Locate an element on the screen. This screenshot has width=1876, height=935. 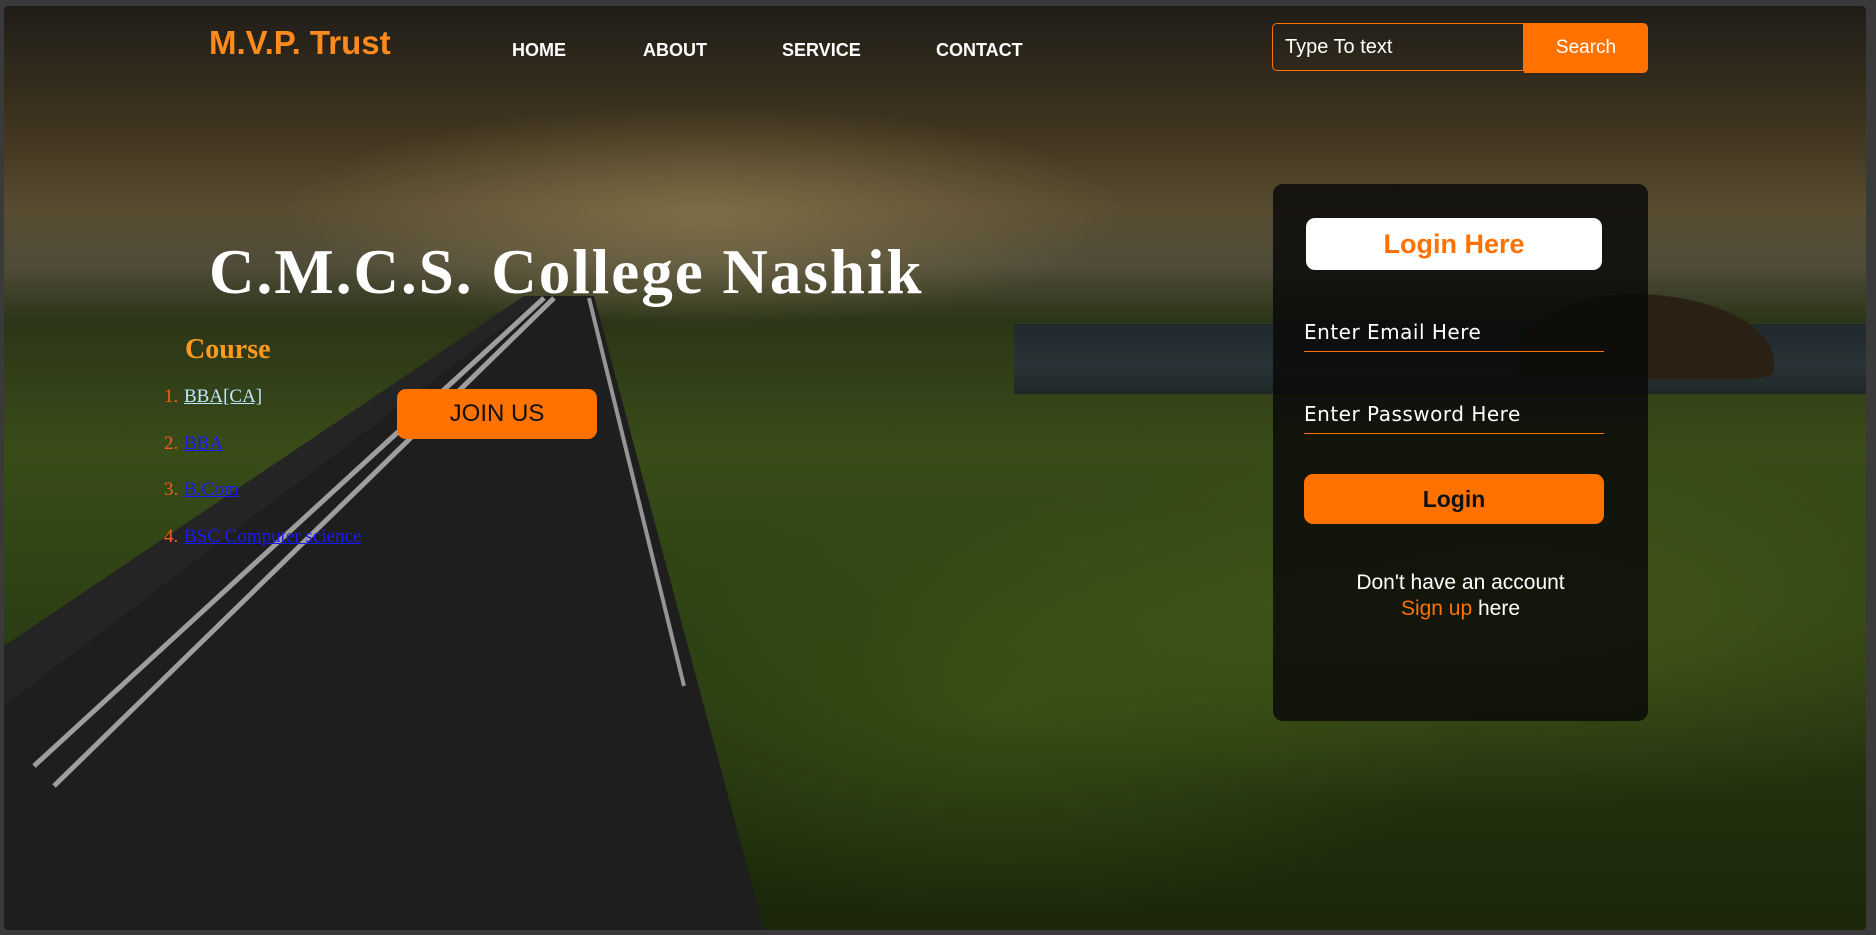
signup-link: Sign up is located at coordinates (1436, 608).